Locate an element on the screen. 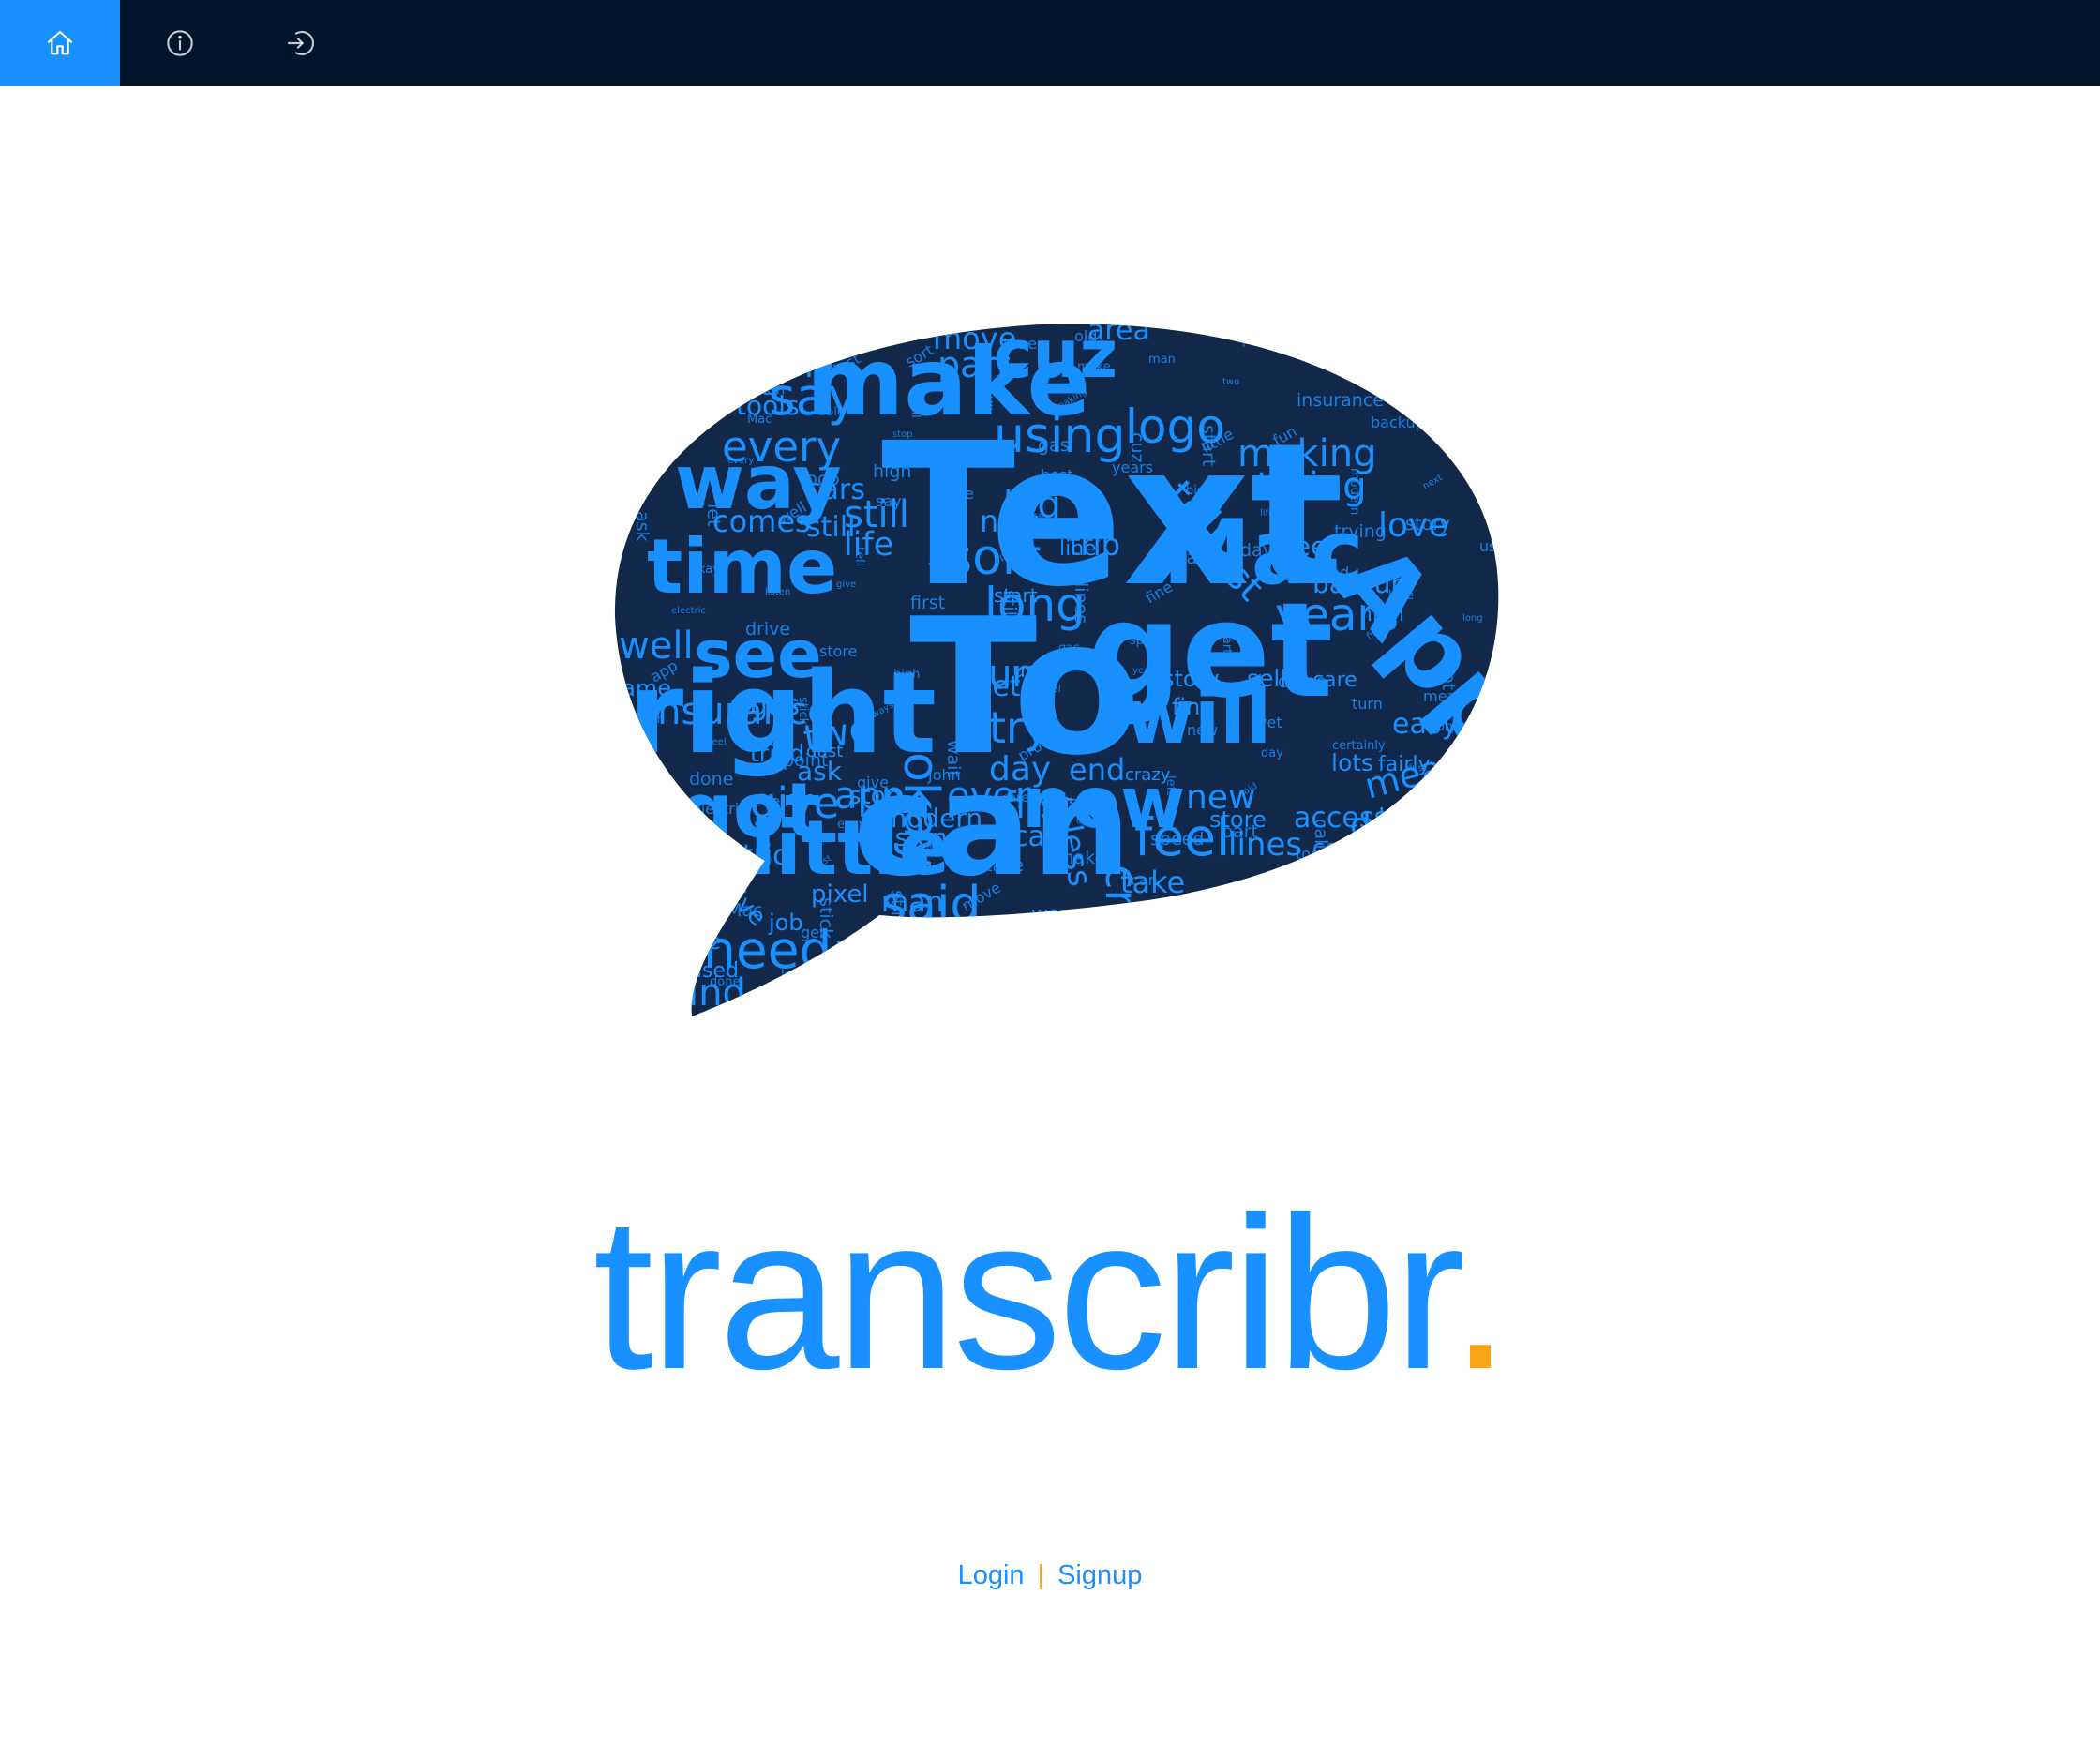  cloud-filler-word: data is located at coordinates (922, 847).